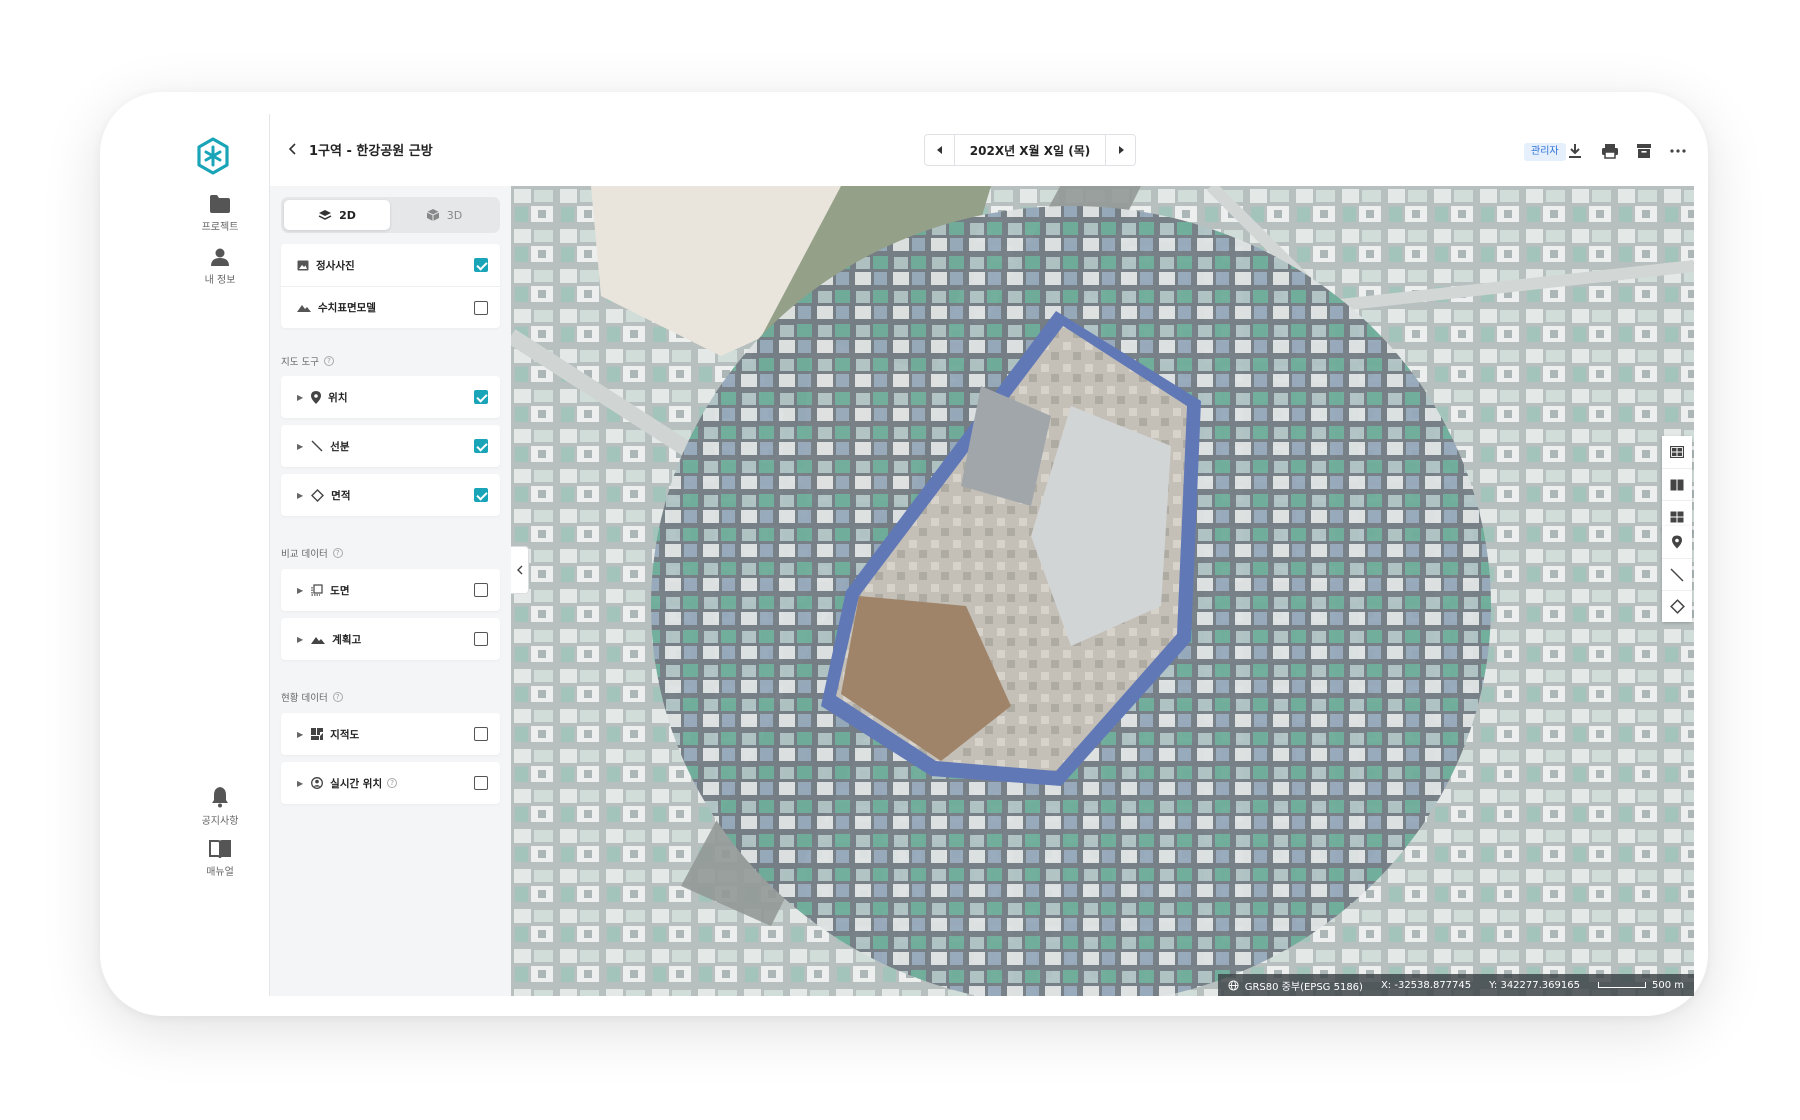 The image size is (1800, 1120). What do you see at coordinates (1575, 151) in the screenshot?
I see `download-button` at bounding box center [1575, 151].